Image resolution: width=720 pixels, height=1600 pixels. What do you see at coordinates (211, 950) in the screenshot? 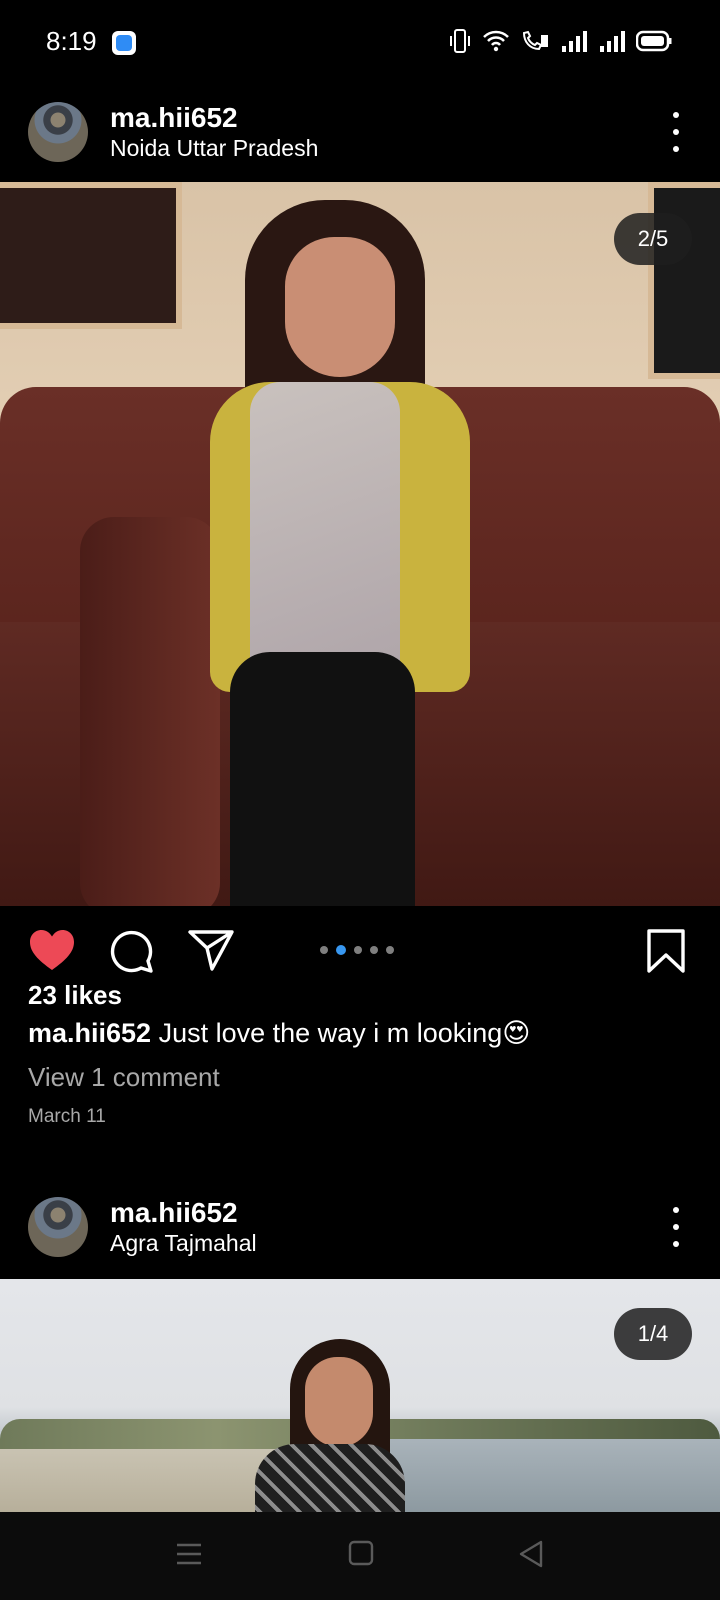
I see `share-send-icon` at bounding box center [211, 950].